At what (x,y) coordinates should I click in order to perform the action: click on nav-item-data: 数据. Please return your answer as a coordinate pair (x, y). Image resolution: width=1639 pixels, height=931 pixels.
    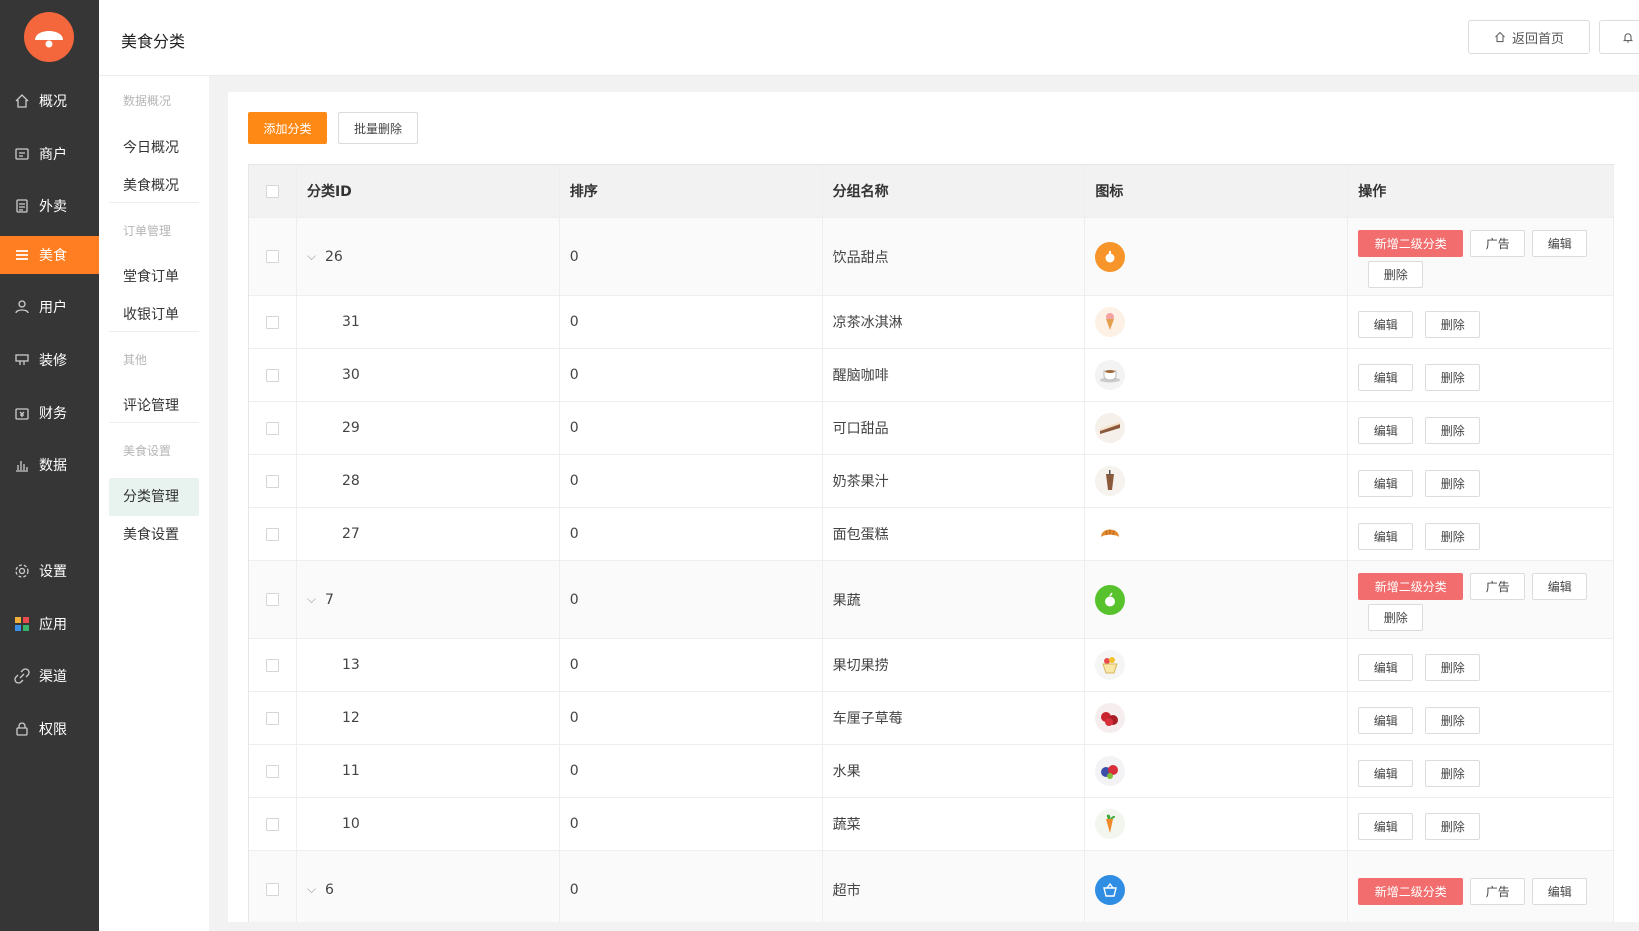
    Looking at the image, I should click on (49, 465).